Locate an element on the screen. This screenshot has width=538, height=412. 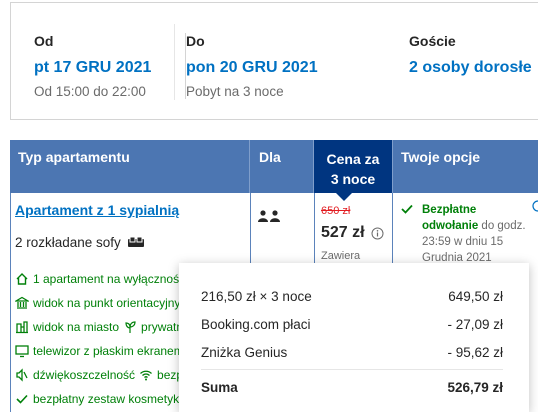
price-column-pointer is located at coordinates (344, 197).